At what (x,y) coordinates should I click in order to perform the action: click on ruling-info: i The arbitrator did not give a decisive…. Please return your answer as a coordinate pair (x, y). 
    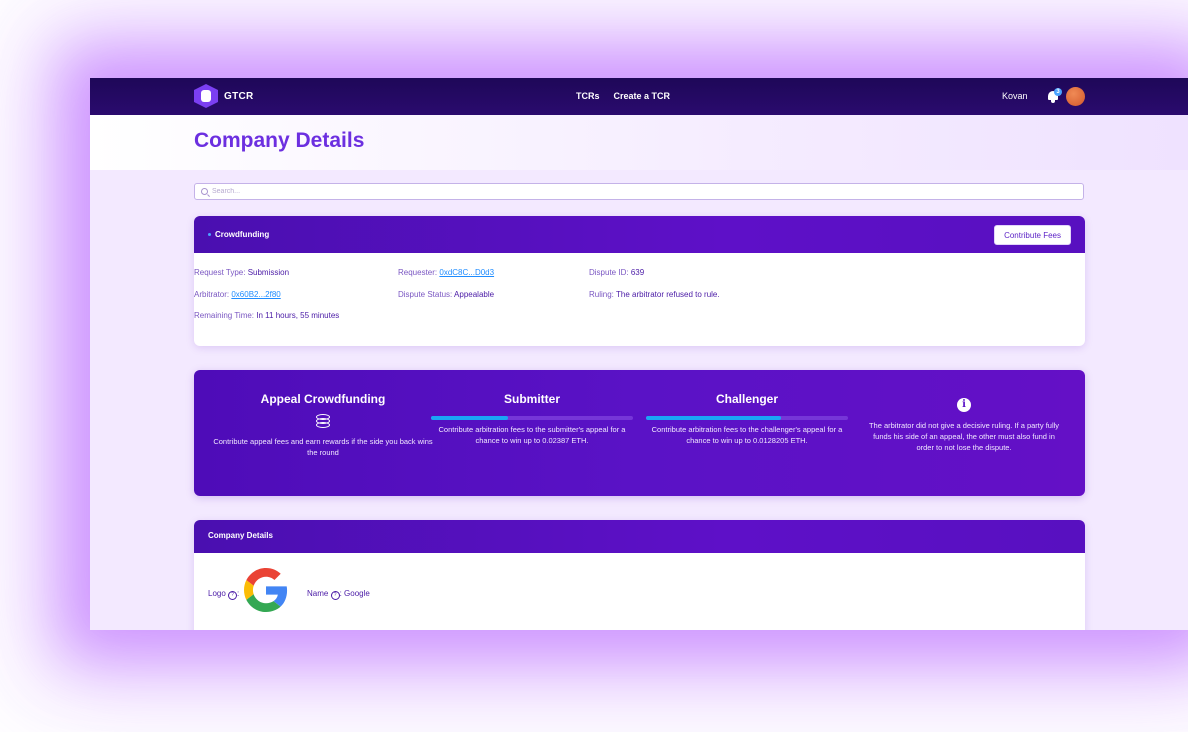
    Looking at the image, I should click on (964, 425).